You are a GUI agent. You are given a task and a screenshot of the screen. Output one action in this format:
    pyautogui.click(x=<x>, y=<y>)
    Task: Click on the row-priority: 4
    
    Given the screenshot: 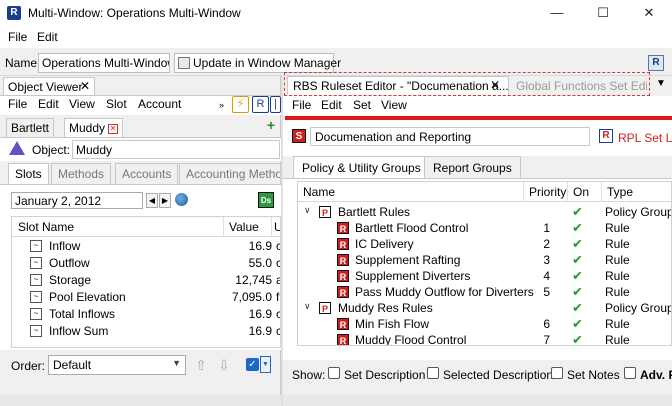 What is the action you would take?
    pyautogui.click(x=546, y=276)
    